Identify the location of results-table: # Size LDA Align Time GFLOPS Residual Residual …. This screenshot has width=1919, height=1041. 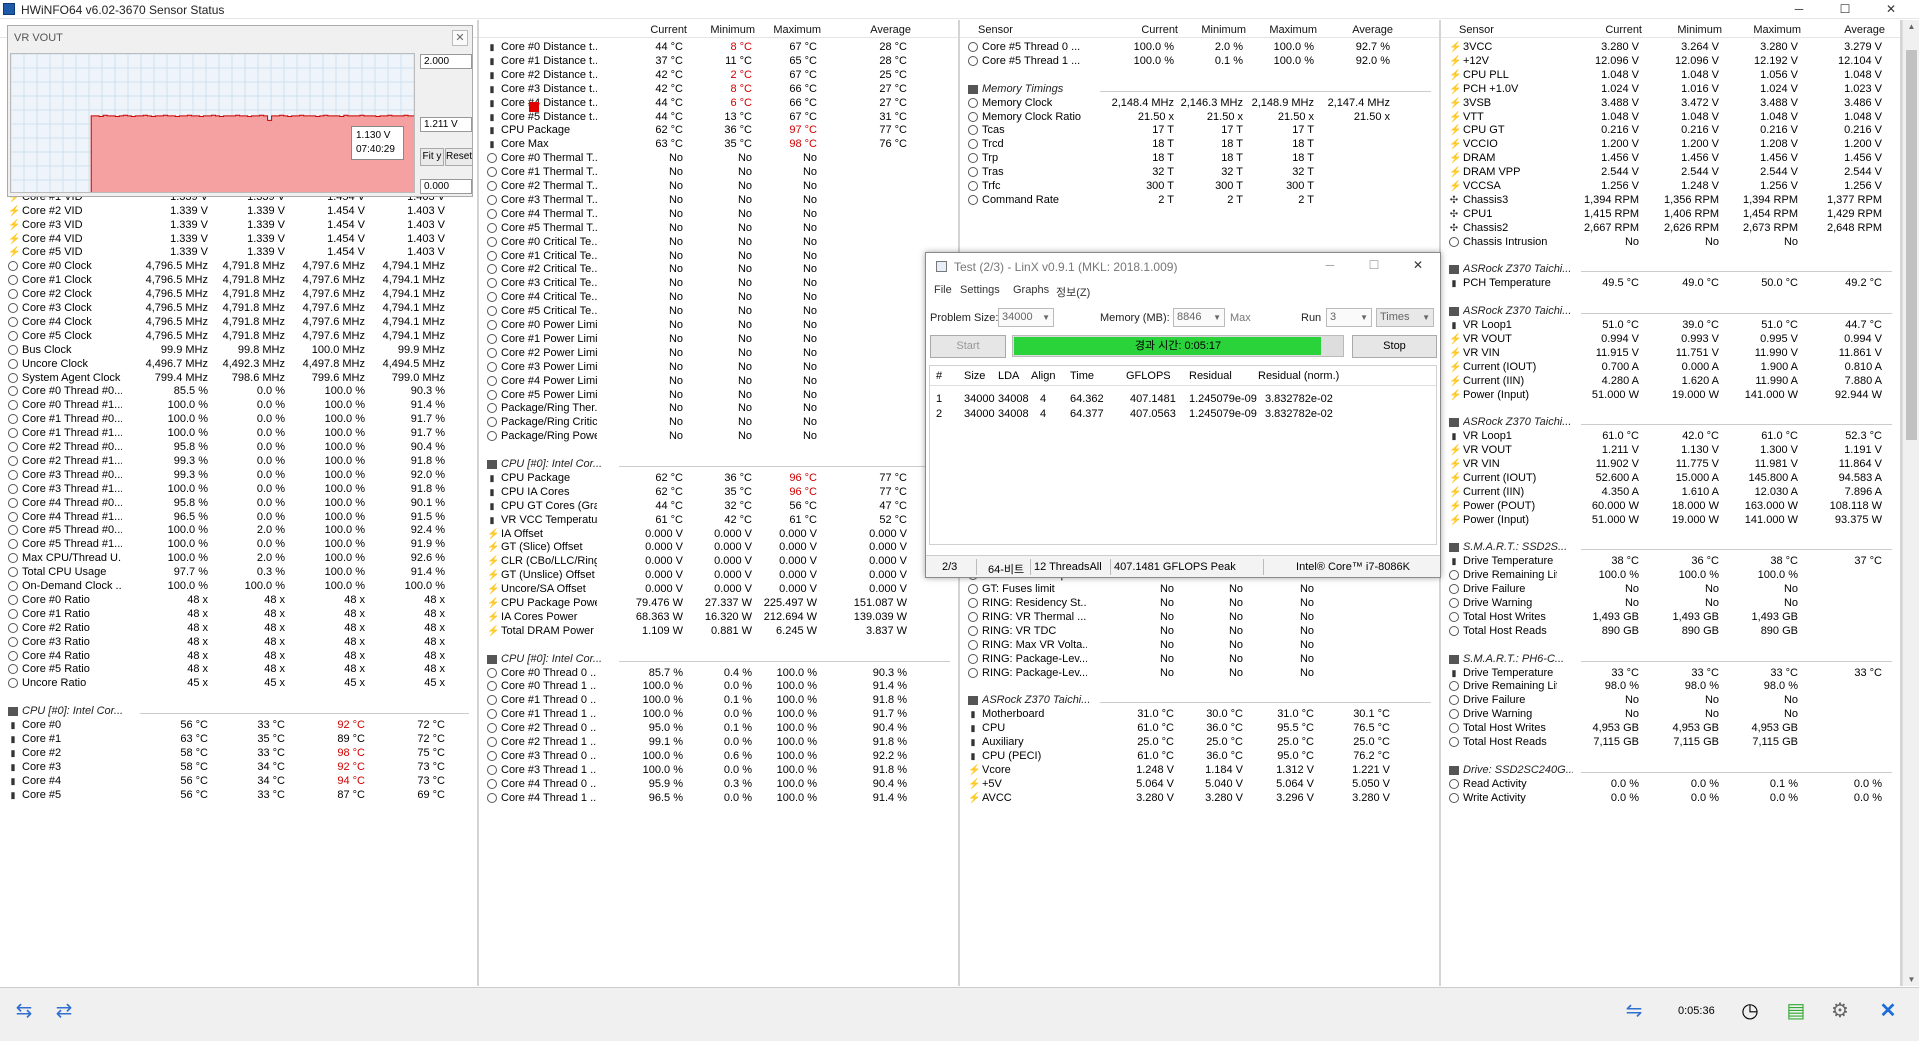
(1183, 455).